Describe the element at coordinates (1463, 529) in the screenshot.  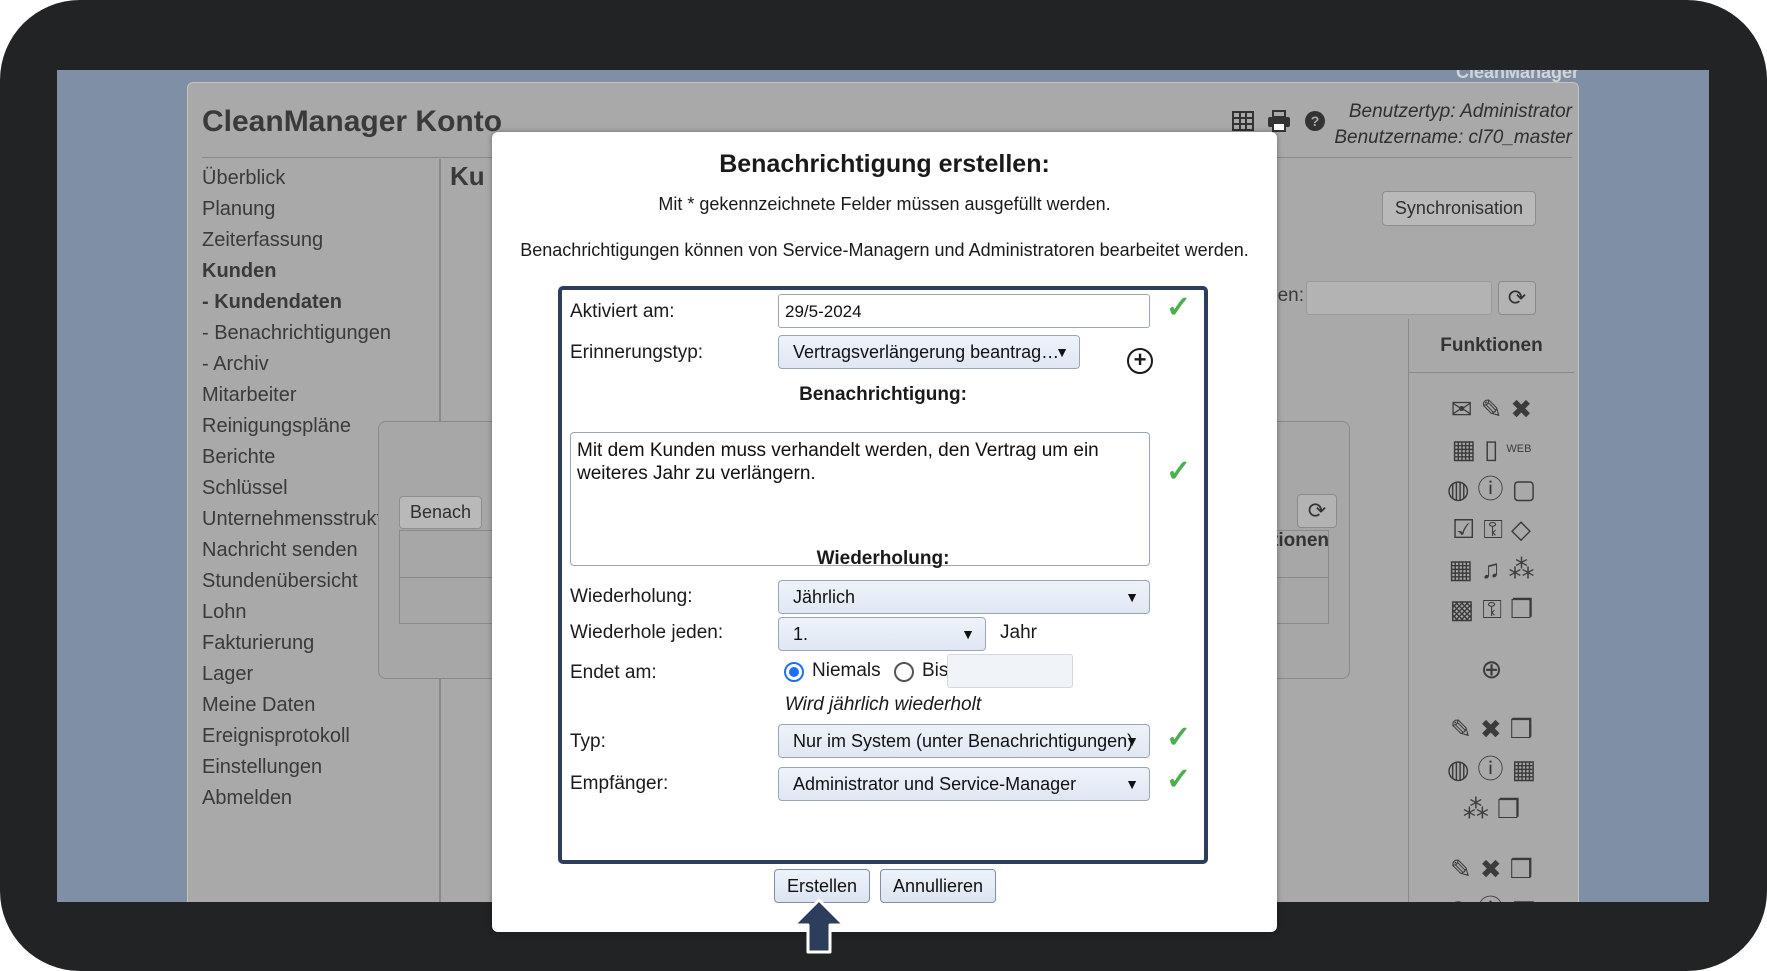
I see `clipboard-icon: ☑` at that location.